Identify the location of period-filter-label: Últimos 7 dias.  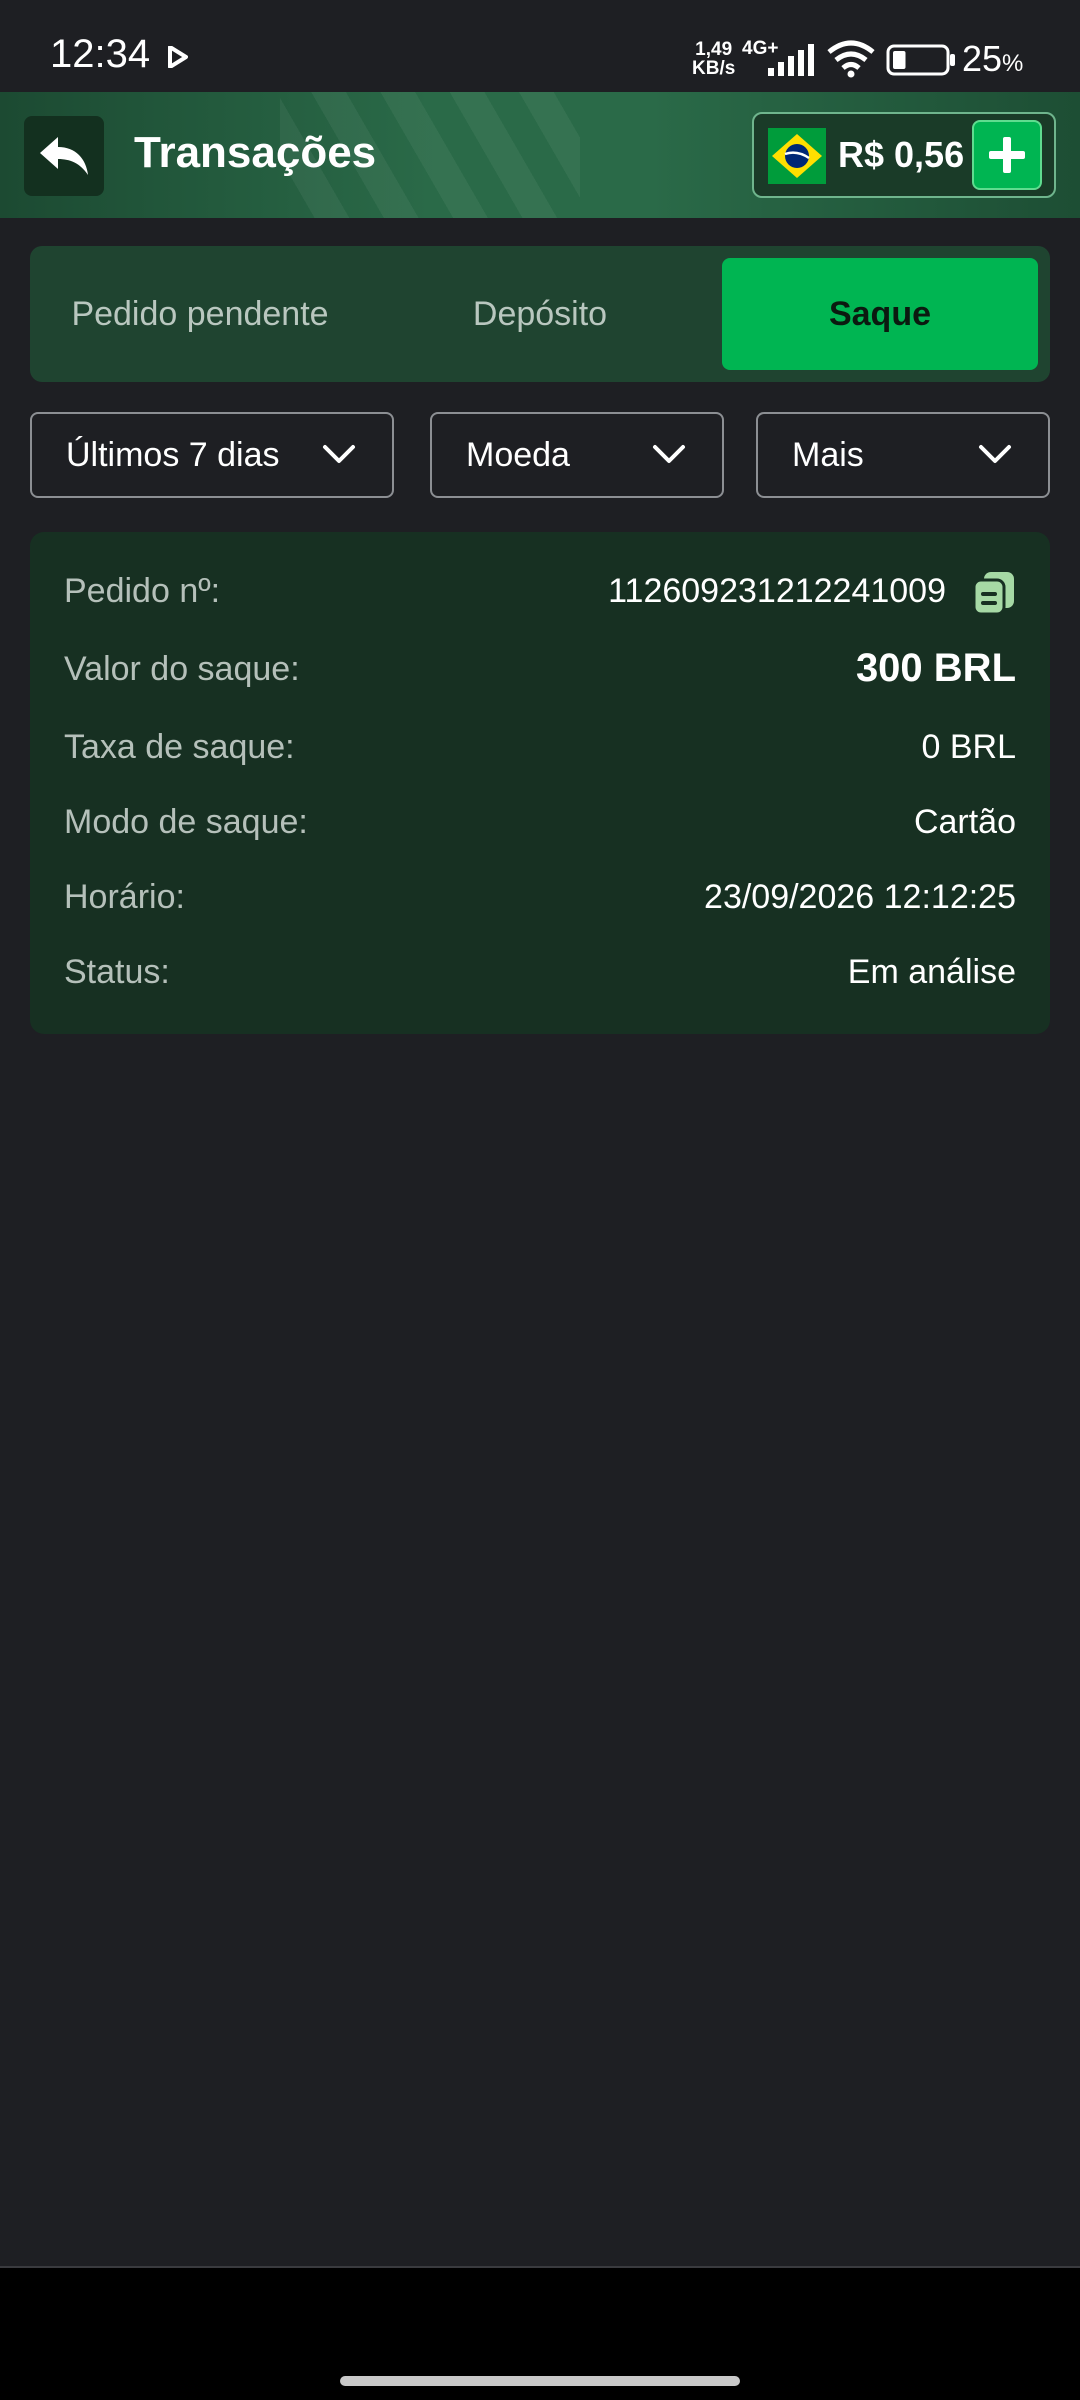
(173, 454).